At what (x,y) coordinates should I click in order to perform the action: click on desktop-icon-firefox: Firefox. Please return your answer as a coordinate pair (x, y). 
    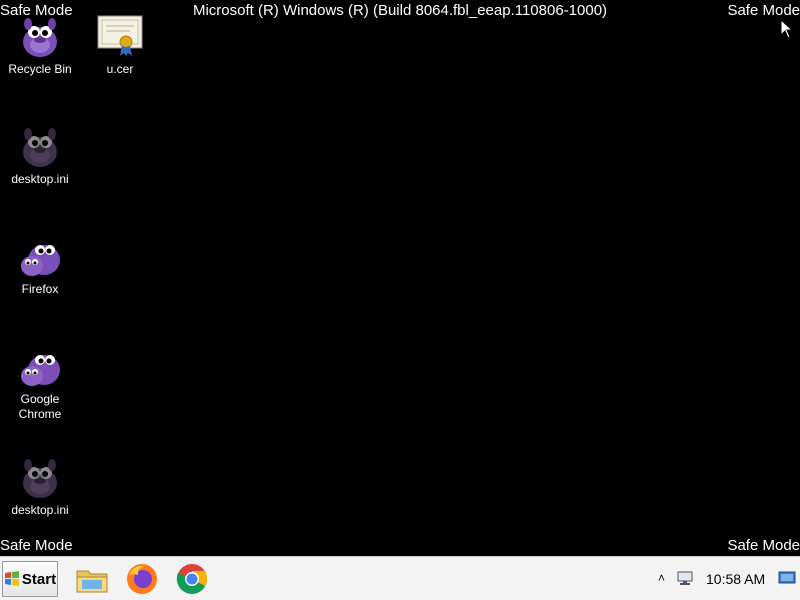
    Looking at the image, I should click on (40, 264).